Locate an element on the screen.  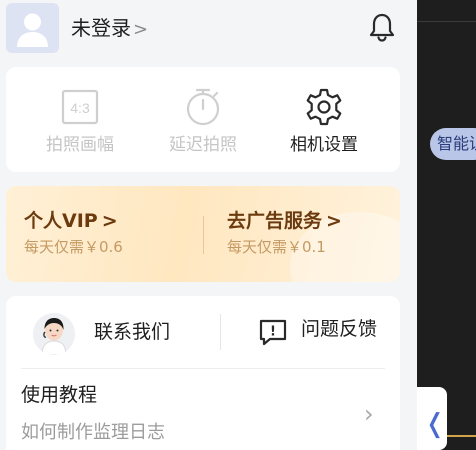
aspect-ratio-button: 4:3 拍照画幅 is located at coordinates (80, 119).